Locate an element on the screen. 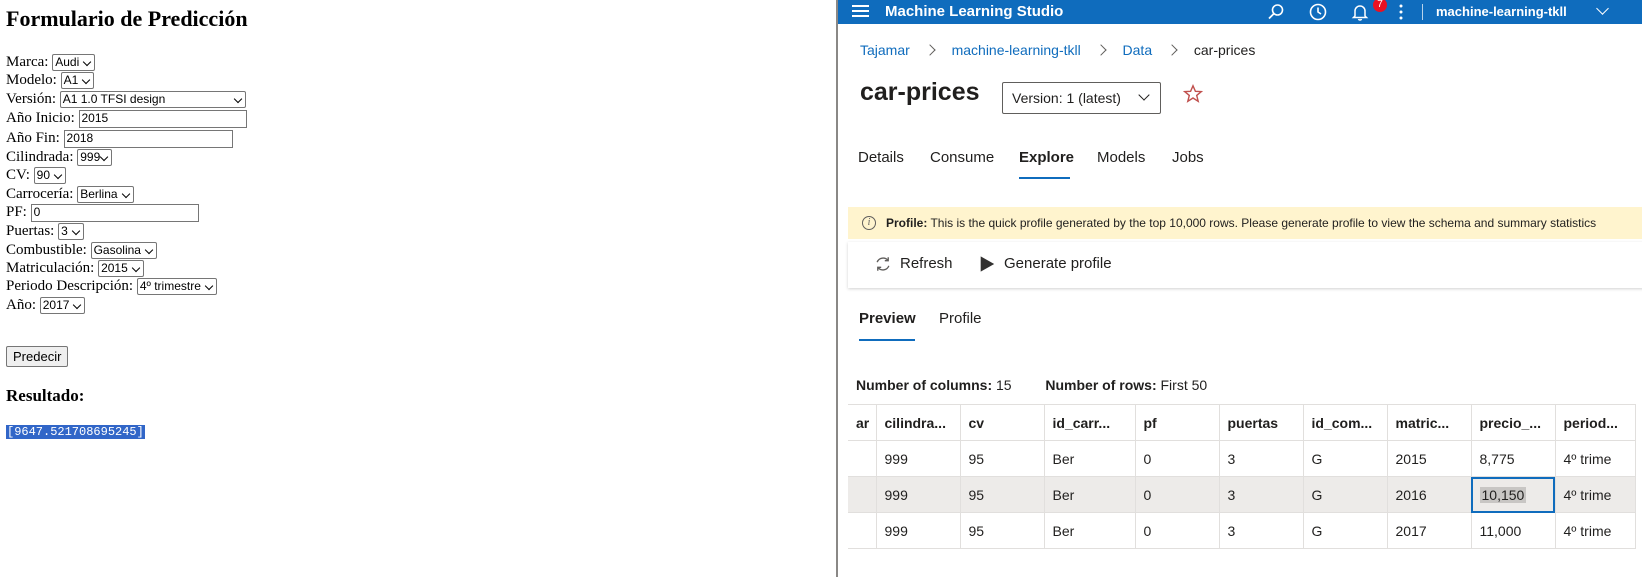 The width and height of the screenshot is (1642, 577). table-cell: 2015 is located at coordinates (1429, 458).